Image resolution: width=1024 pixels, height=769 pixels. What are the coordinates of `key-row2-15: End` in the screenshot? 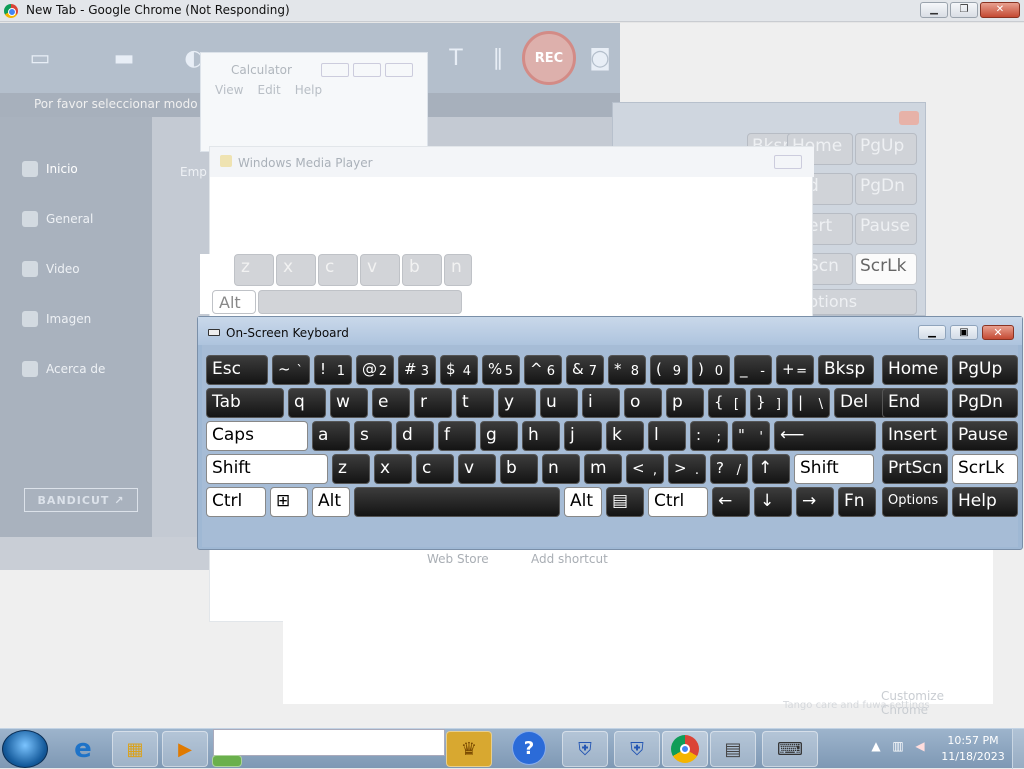 It's located at (915, 403).